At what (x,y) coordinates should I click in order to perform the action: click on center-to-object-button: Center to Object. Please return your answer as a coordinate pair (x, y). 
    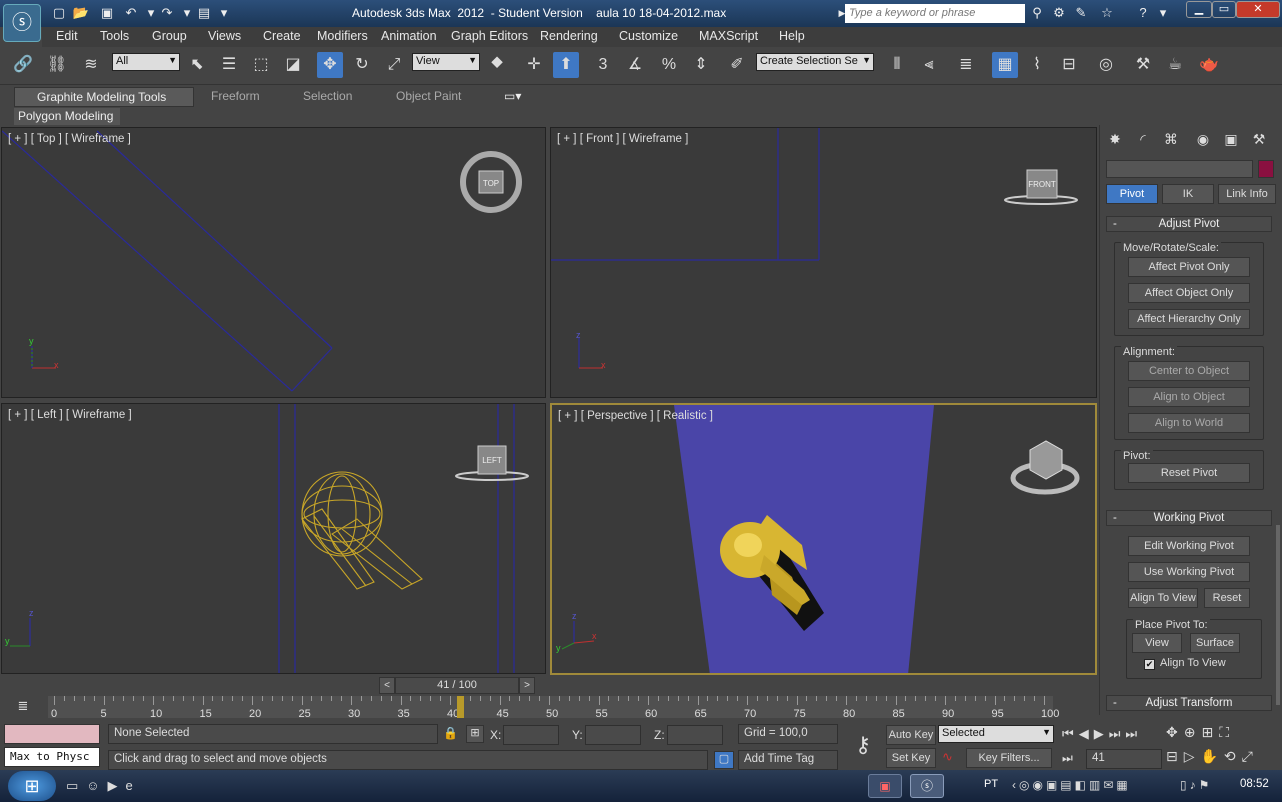
    Looking at the image, I should click on (1189, 371).